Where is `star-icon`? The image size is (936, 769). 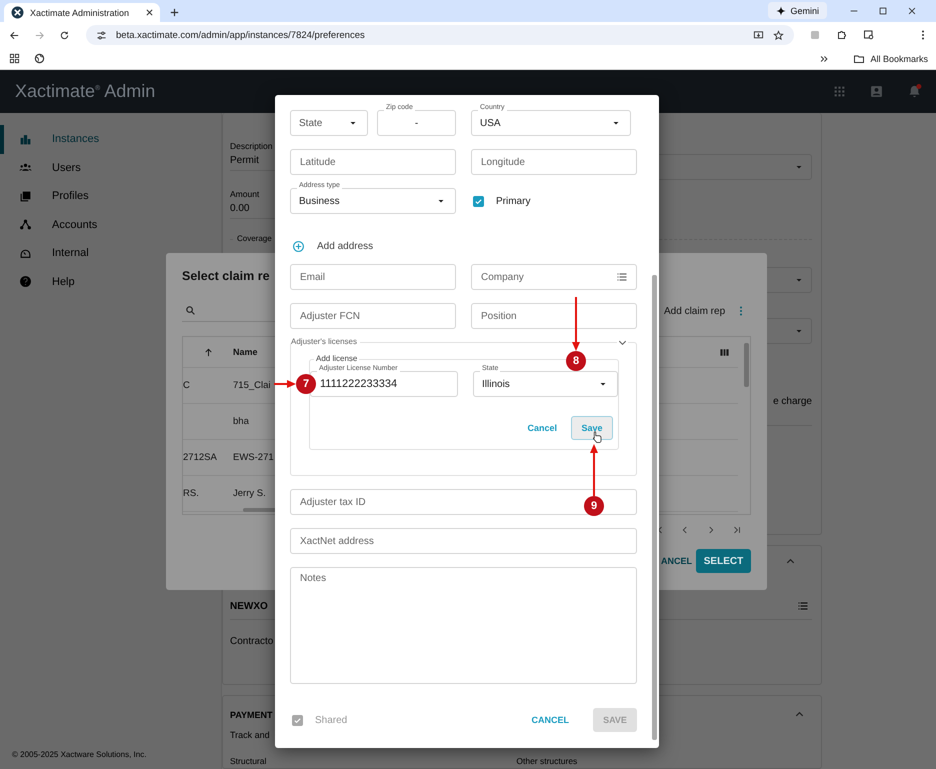 star-icon is located at coordinates (778, 35).